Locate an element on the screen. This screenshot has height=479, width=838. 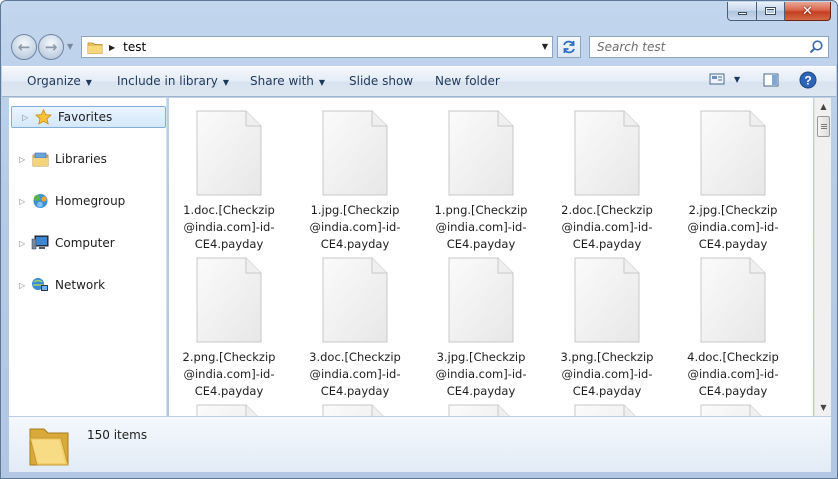
file-item: 3.doc.[Checkzip@india.com]-id-CE4.payday is located at coordinates (355, 322).